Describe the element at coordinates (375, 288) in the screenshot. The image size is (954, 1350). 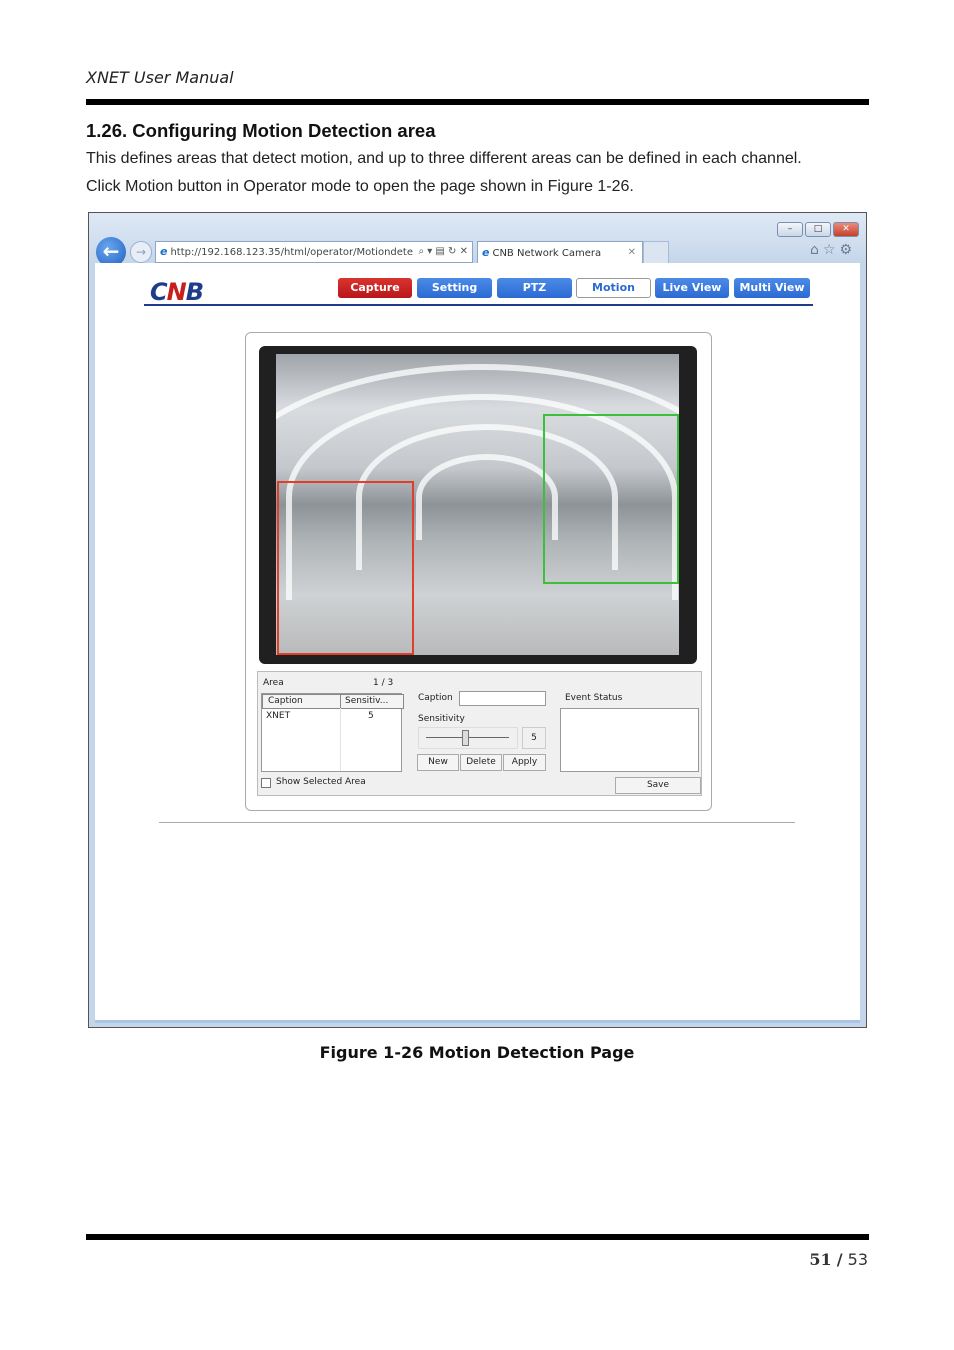
I see `nav-capture: Capture` at that location.